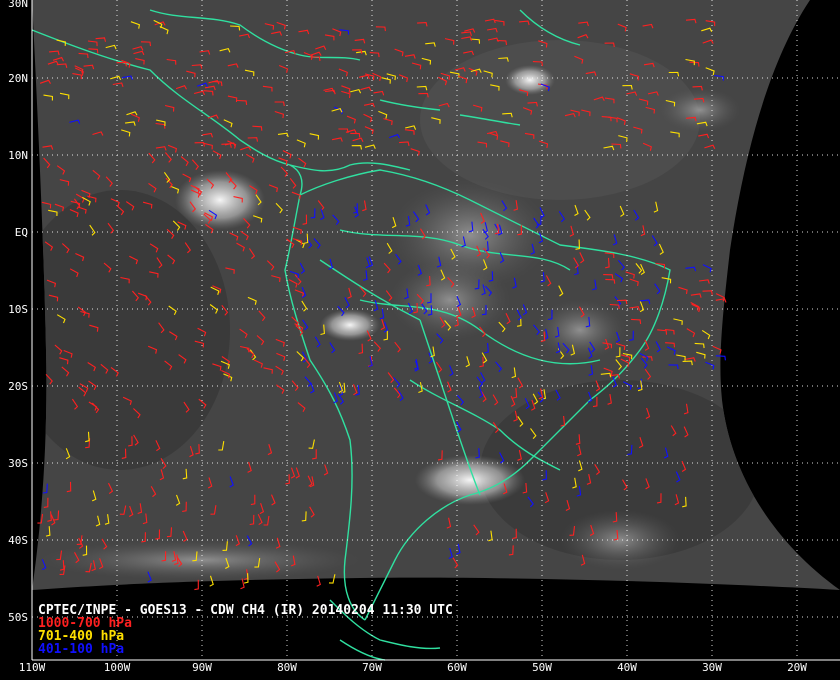 The width and height of the screenshot is (840, 680). I want to click on lat-label-10s: 10S, so click(18, 309).